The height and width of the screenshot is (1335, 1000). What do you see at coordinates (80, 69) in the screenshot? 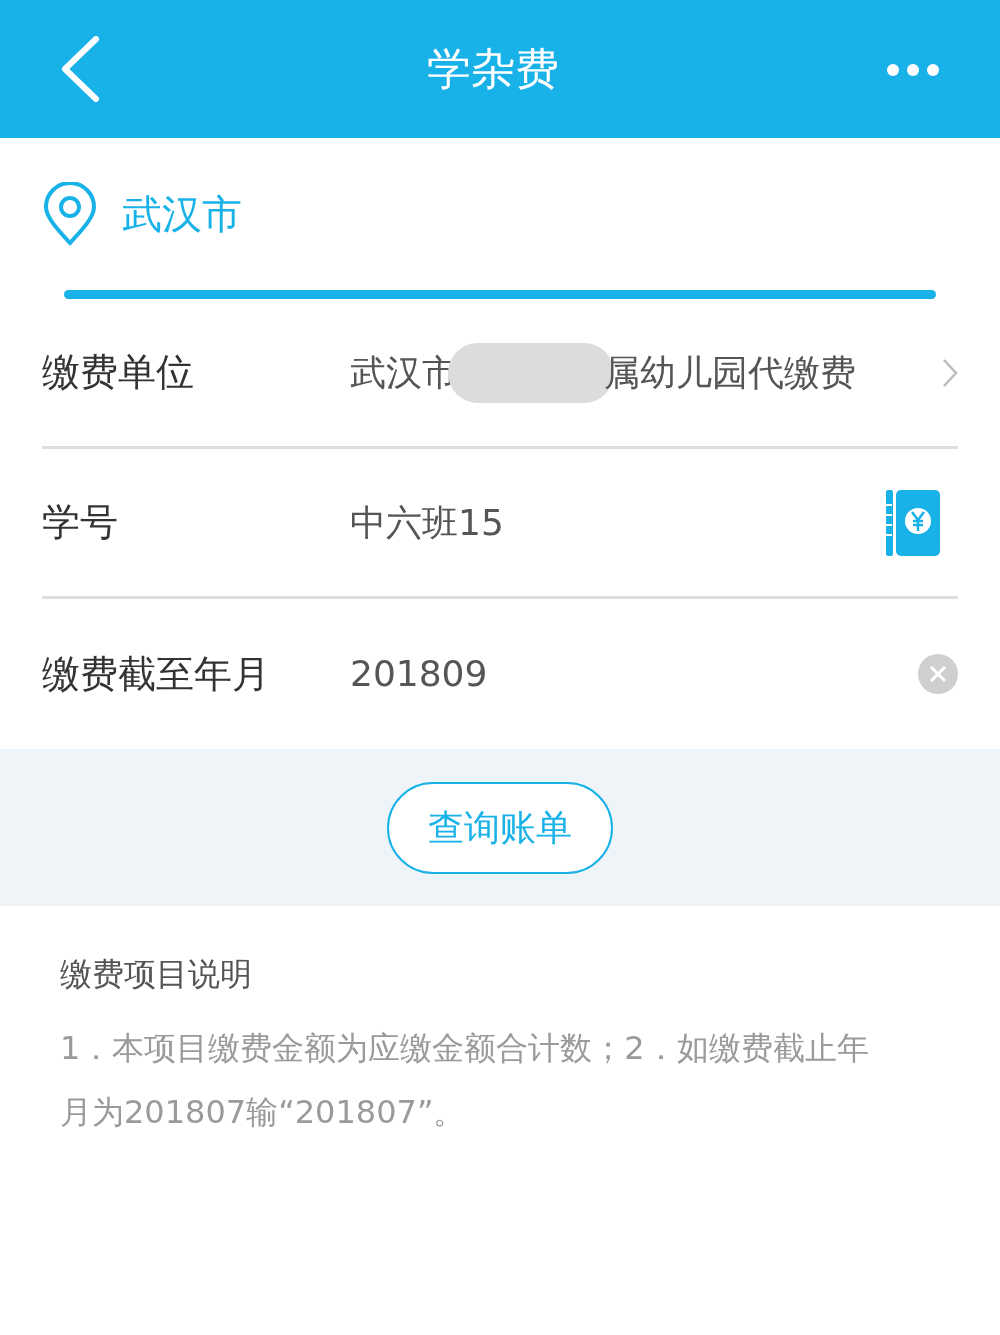
I see `back-icon` at bounding box center [80, 69].